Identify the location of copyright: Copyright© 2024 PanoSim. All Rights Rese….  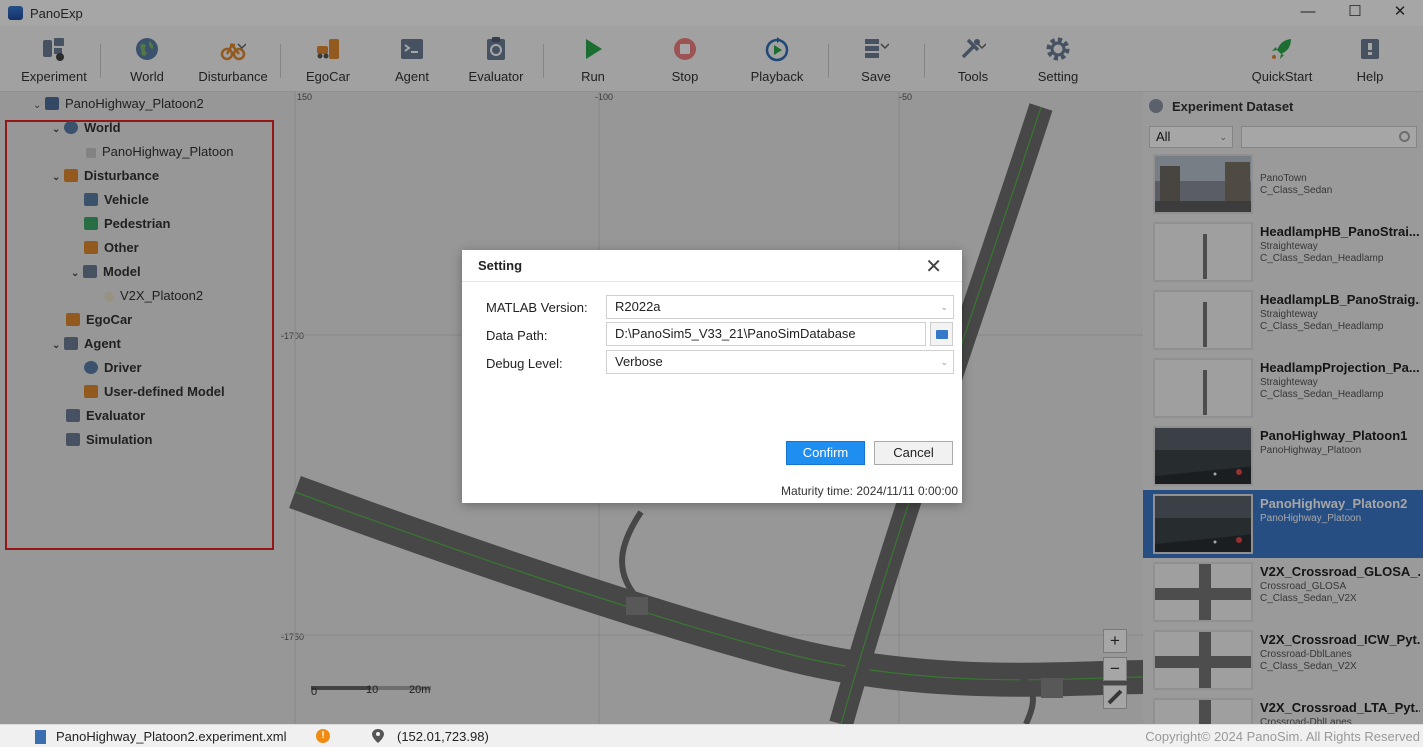
(1282, 736).